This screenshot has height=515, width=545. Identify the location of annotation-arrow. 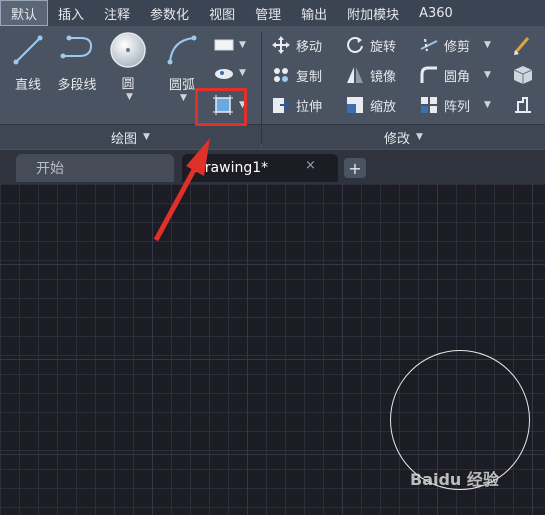
(181, 190).